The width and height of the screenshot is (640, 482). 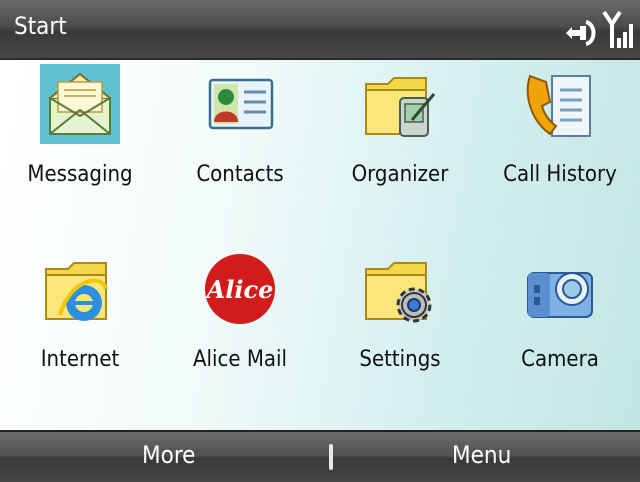 I want to click on tile-label: Alice Mail, so click(x=240, y=359).